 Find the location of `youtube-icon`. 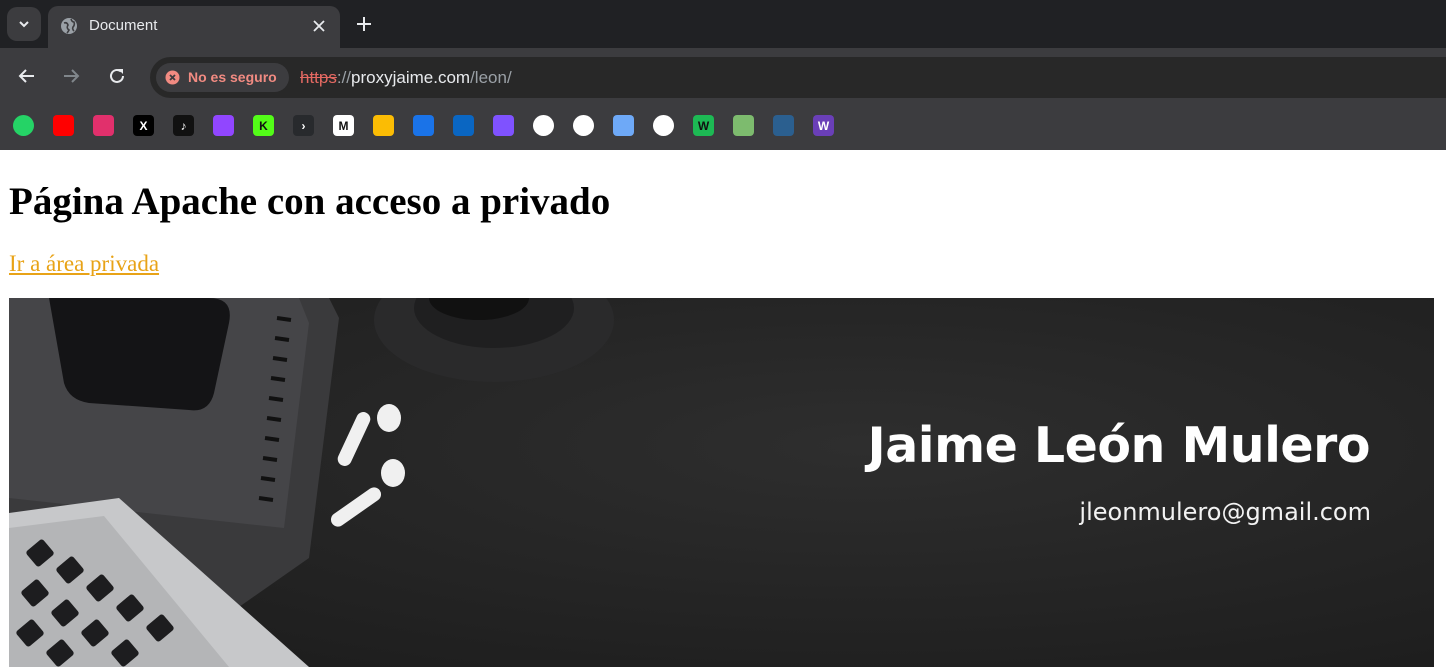

youtube-icon is located at coordinates (63, 125).